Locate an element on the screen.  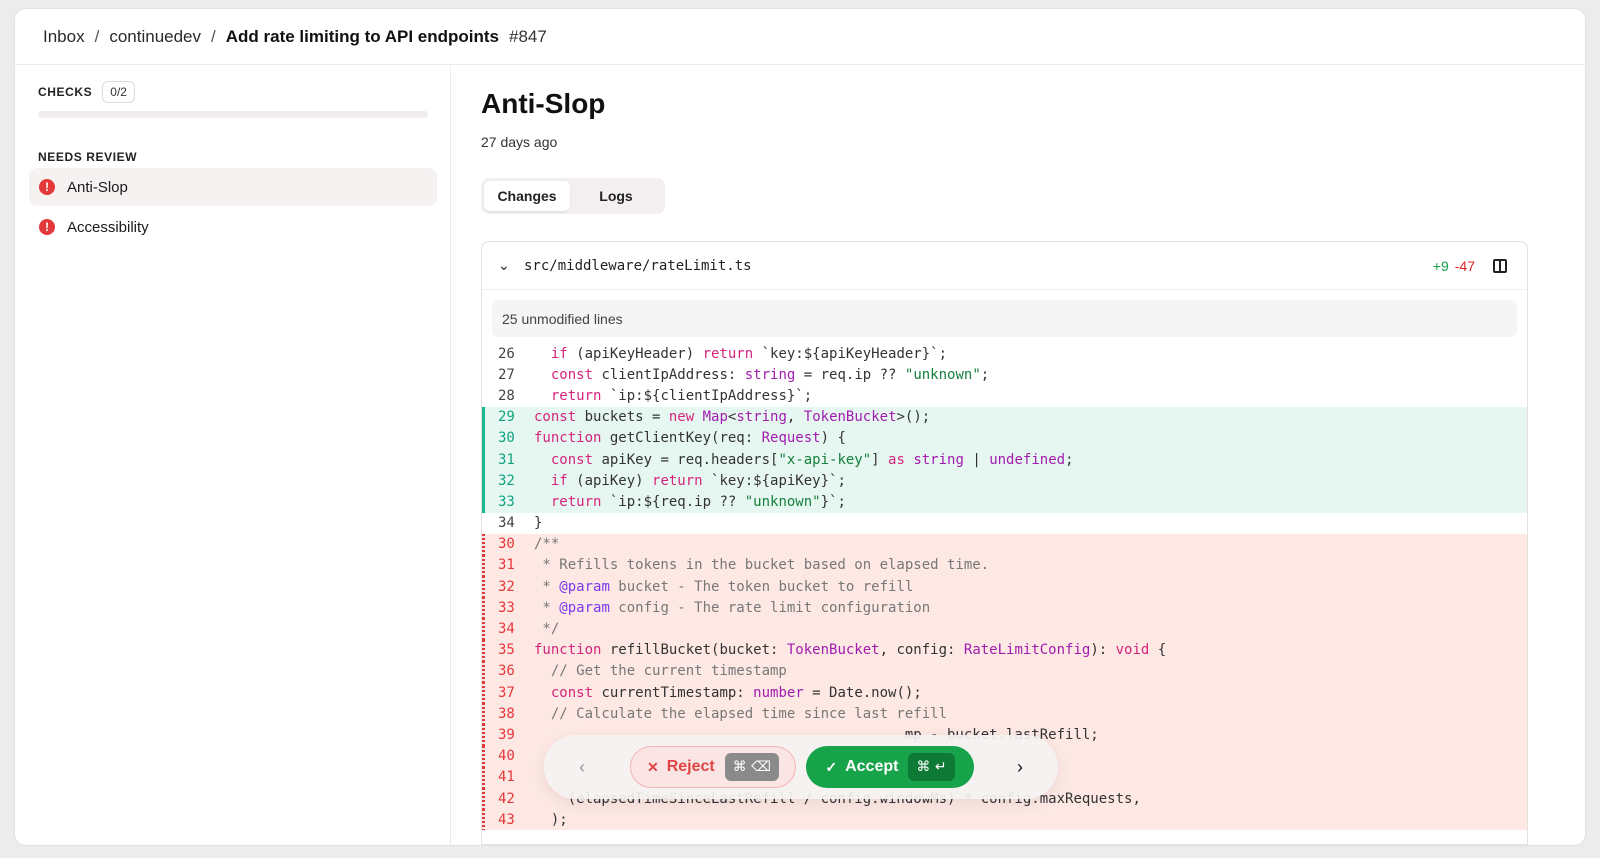
checks-count-badge: 0/2 is located at coordinates (118, 92).